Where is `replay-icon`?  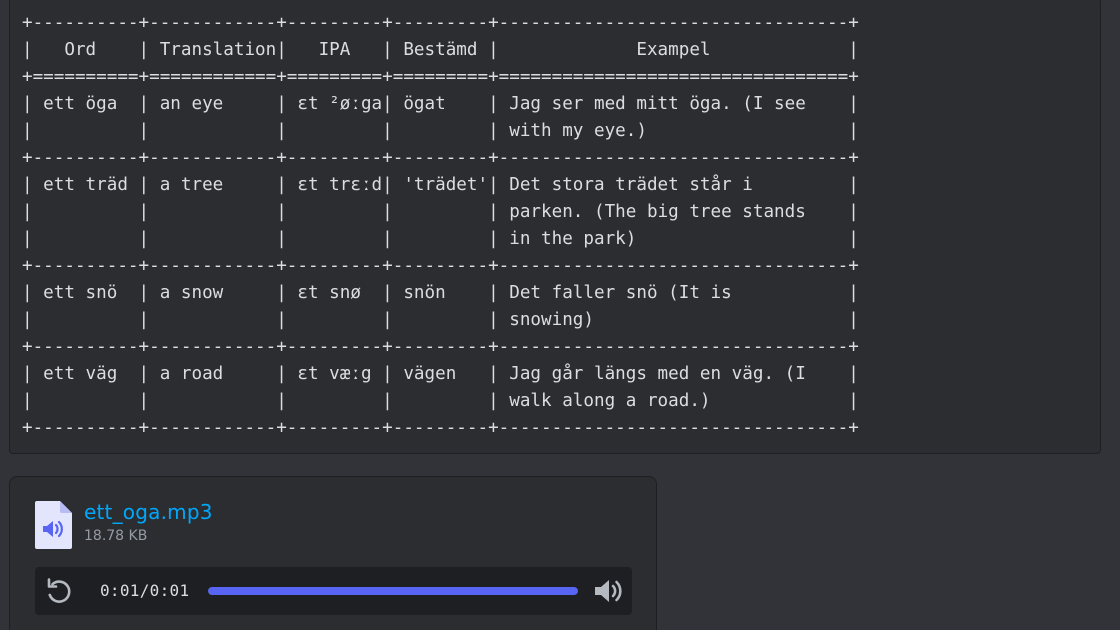 replay-icon is located at coordinates (59, 591).